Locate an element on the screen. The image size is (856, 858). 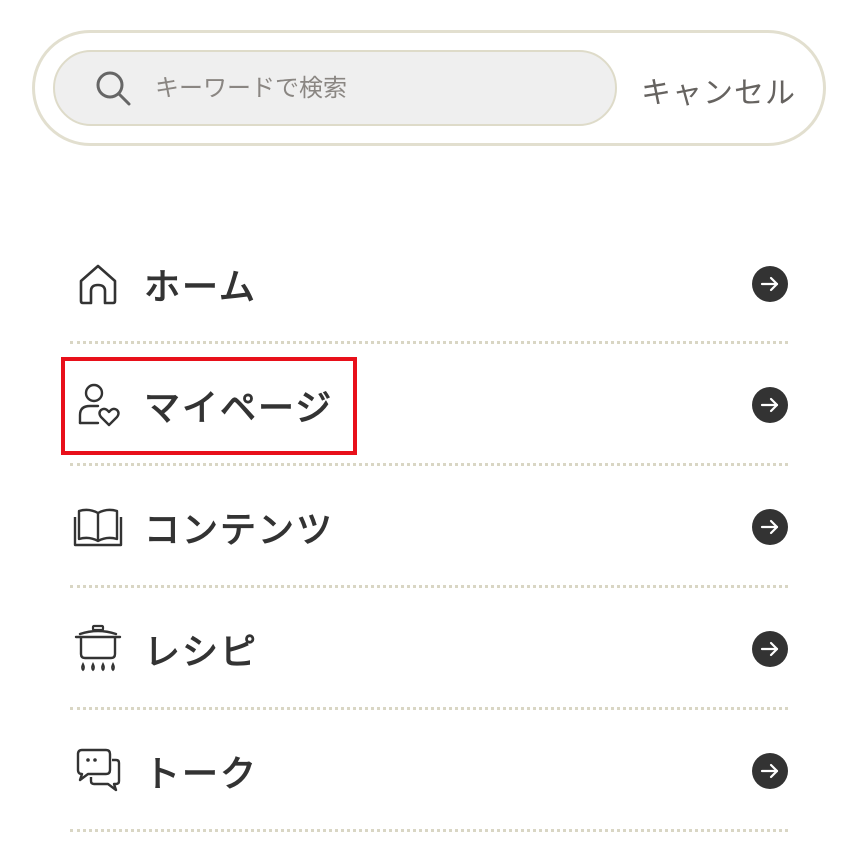
search-field-container is located at coordinates (335, 88).